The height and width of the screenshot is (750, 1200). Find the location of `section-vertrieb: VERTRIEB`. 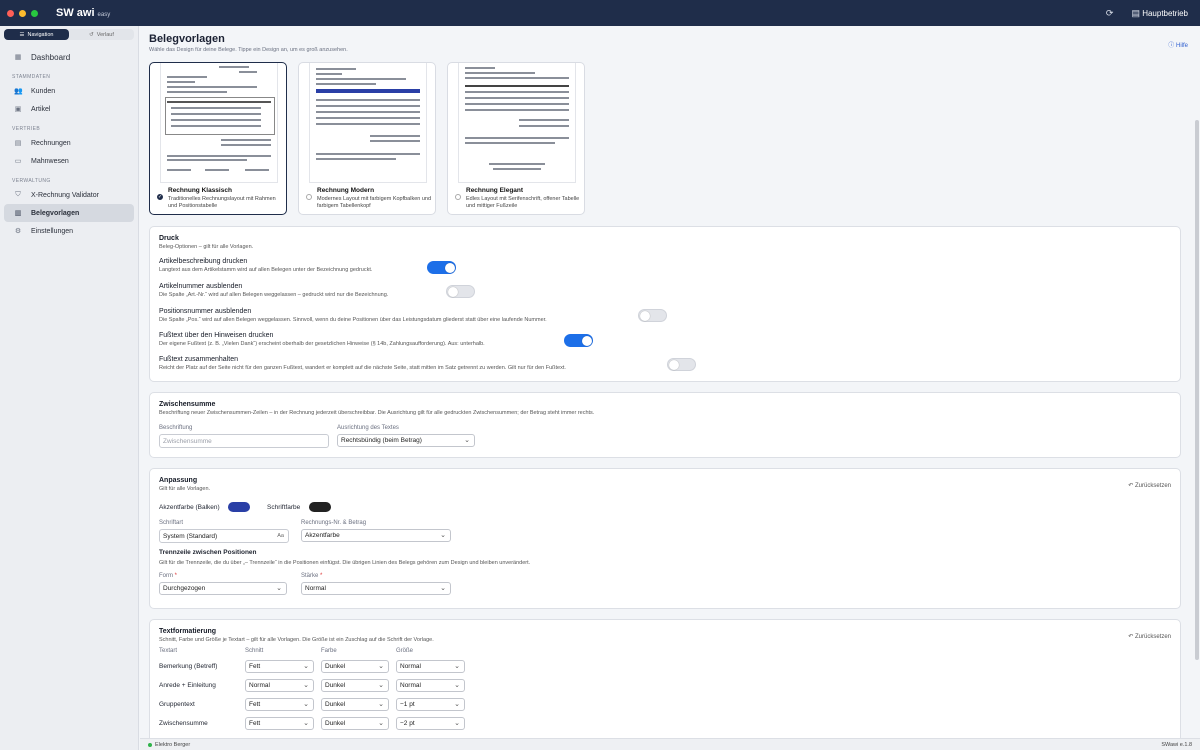

section-vertrieb: VERTRIEB is located at coordinates (26, 129).